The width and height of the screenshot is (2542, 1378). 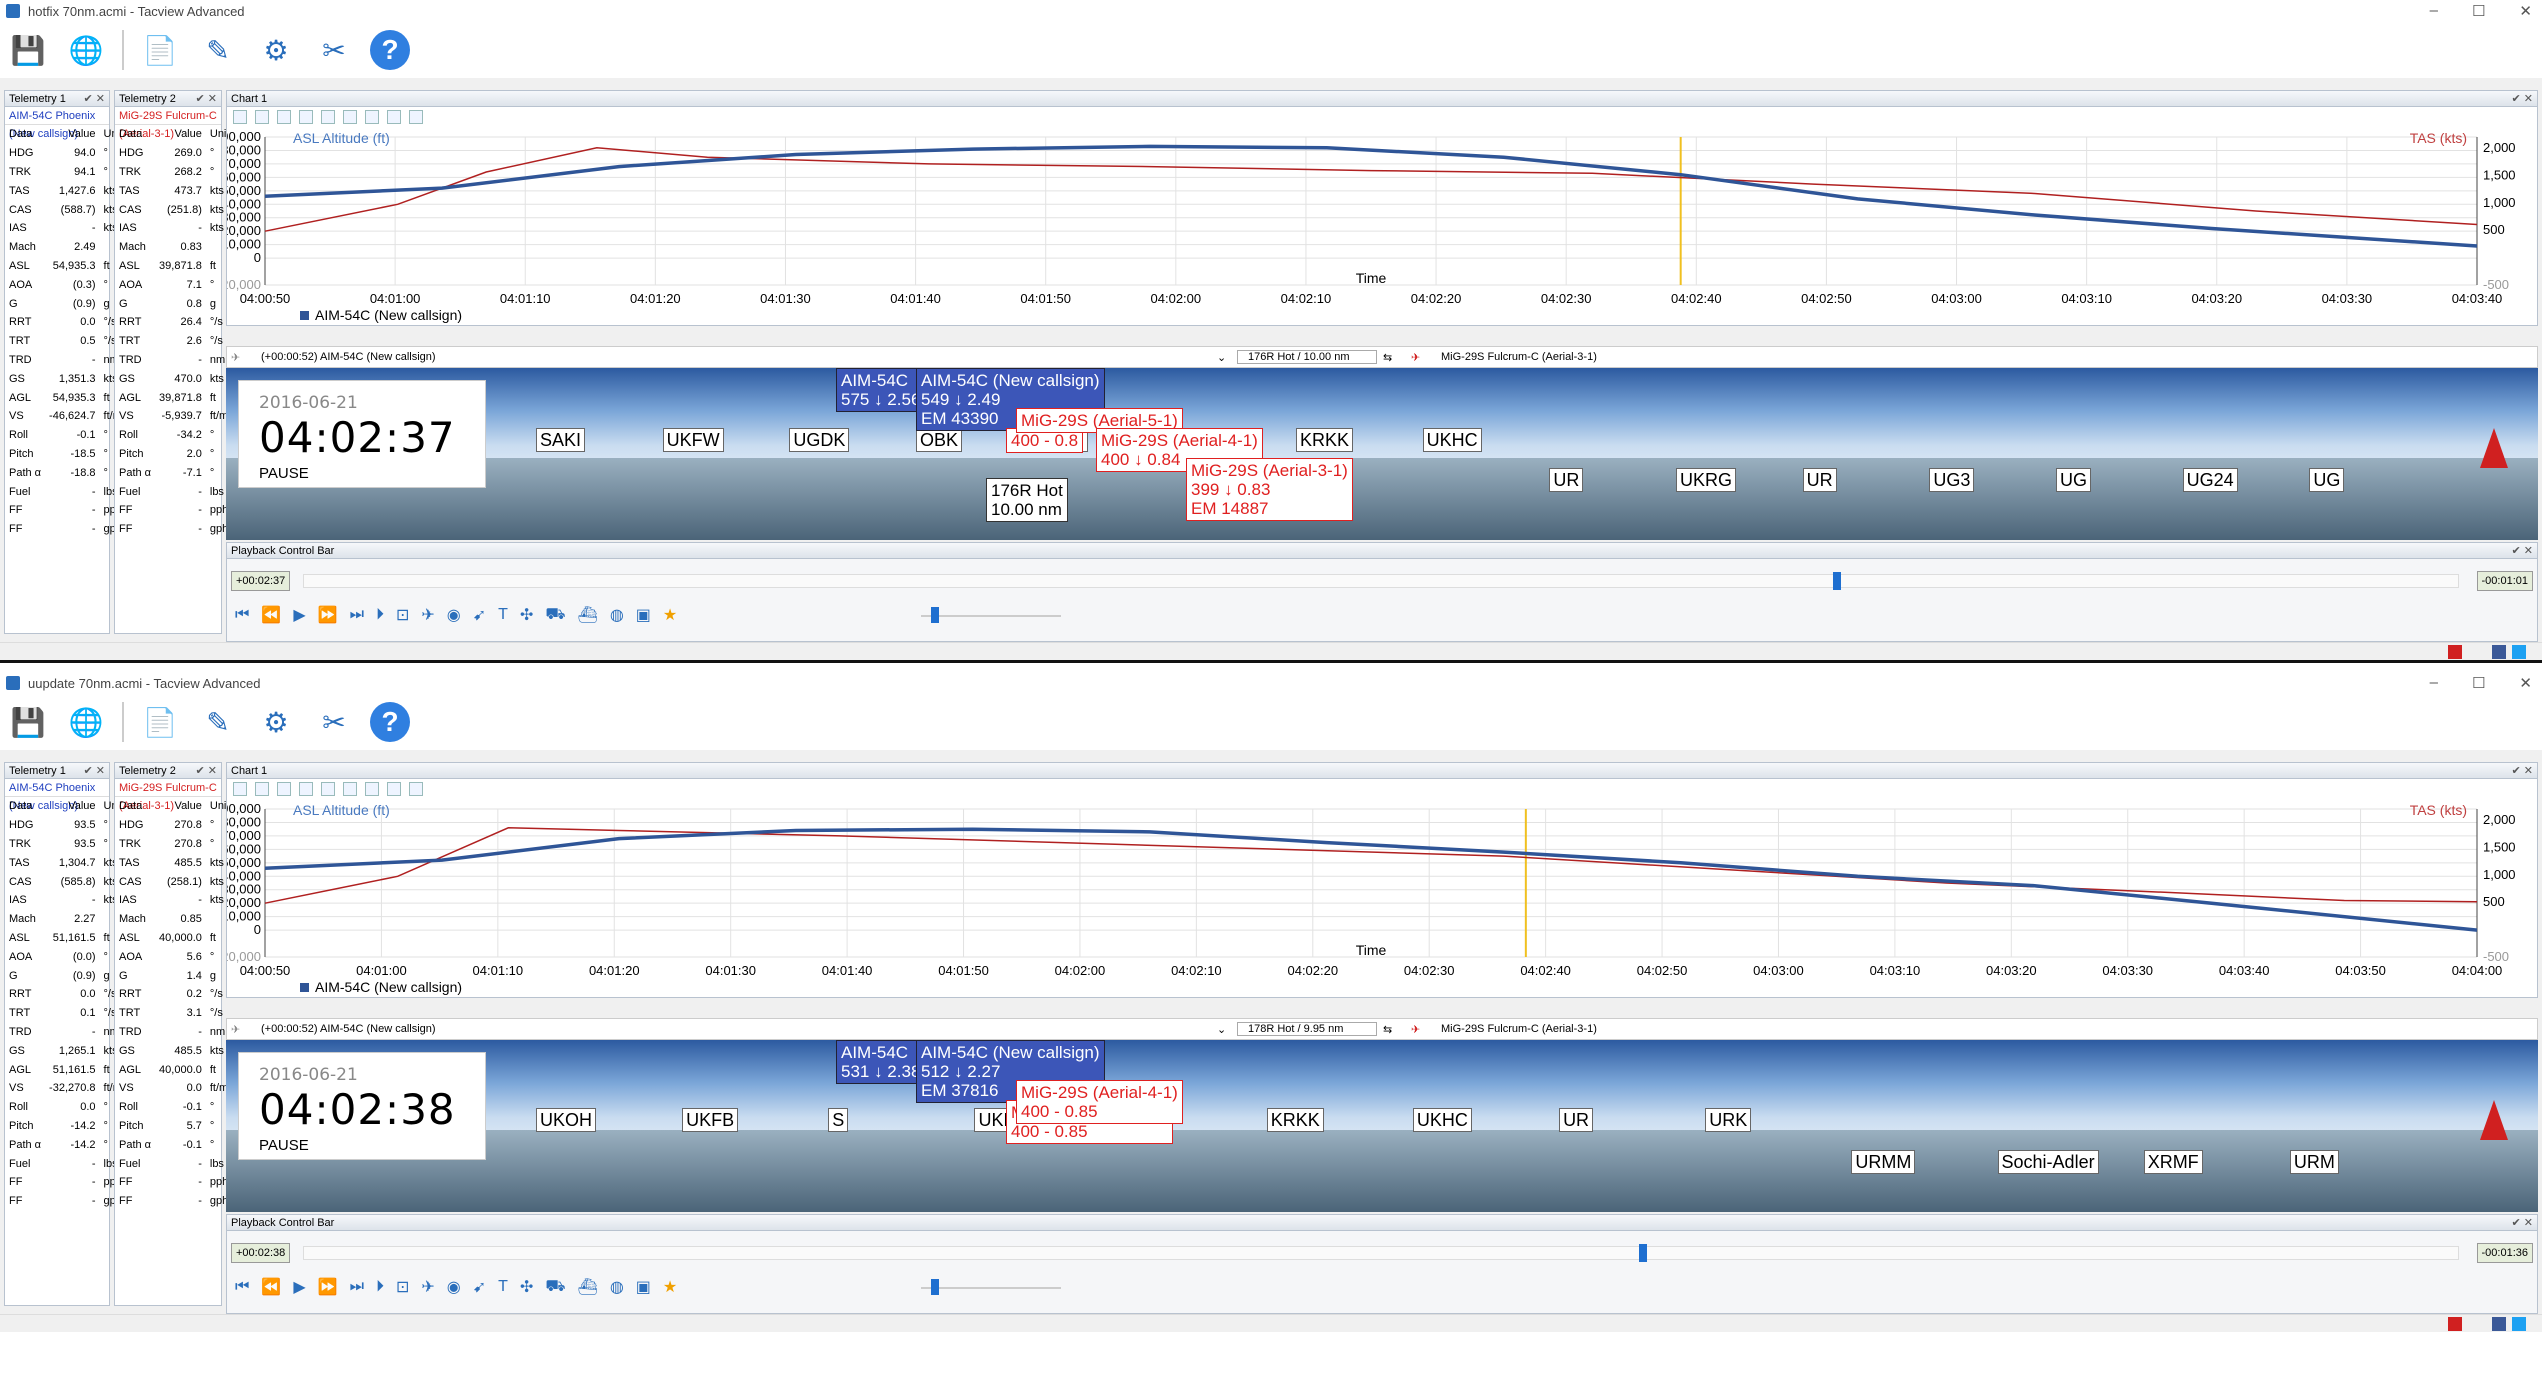 What do you see at coordinates (2525, 11) in the screenshot?
I see `close-button: ✕` at bounding box center [2525, 11].